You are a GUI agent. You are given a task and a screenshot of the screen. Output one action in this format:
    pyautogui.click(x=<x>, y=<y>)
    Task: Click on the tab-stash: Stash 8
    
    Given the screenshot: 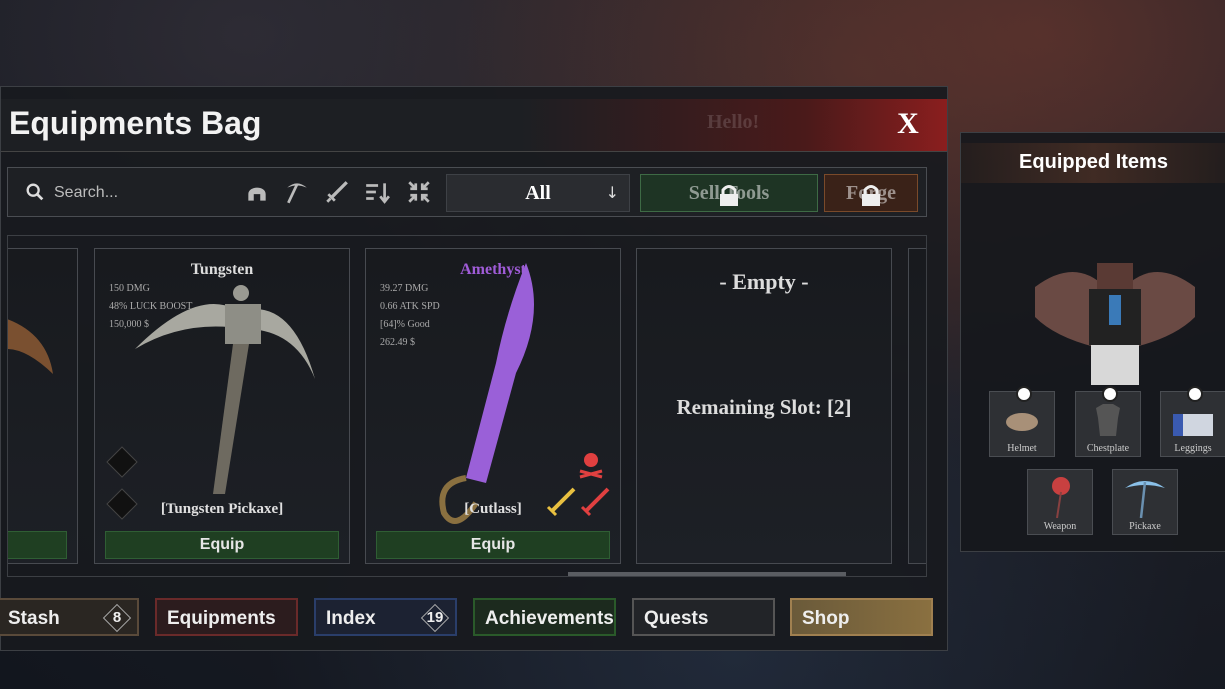 What is the action you would take?
    pyautogui.click(x=69, y=617)
    